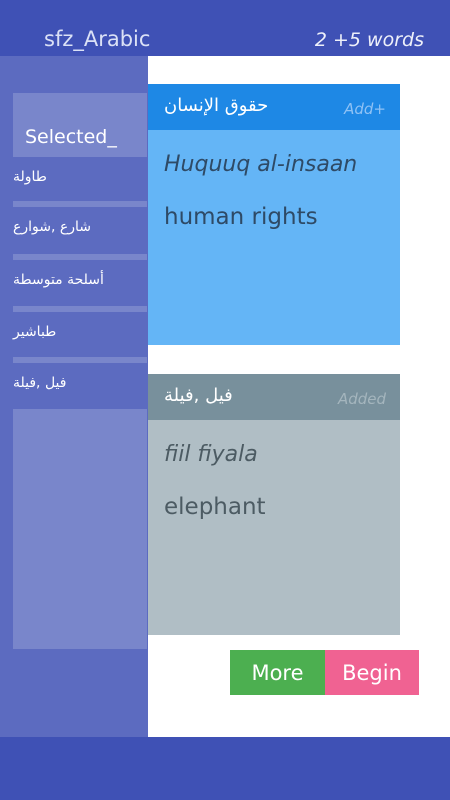 The width and height of the screenshot is (450, 800). I want to click on begin-button: Begin, so click(372, 672).